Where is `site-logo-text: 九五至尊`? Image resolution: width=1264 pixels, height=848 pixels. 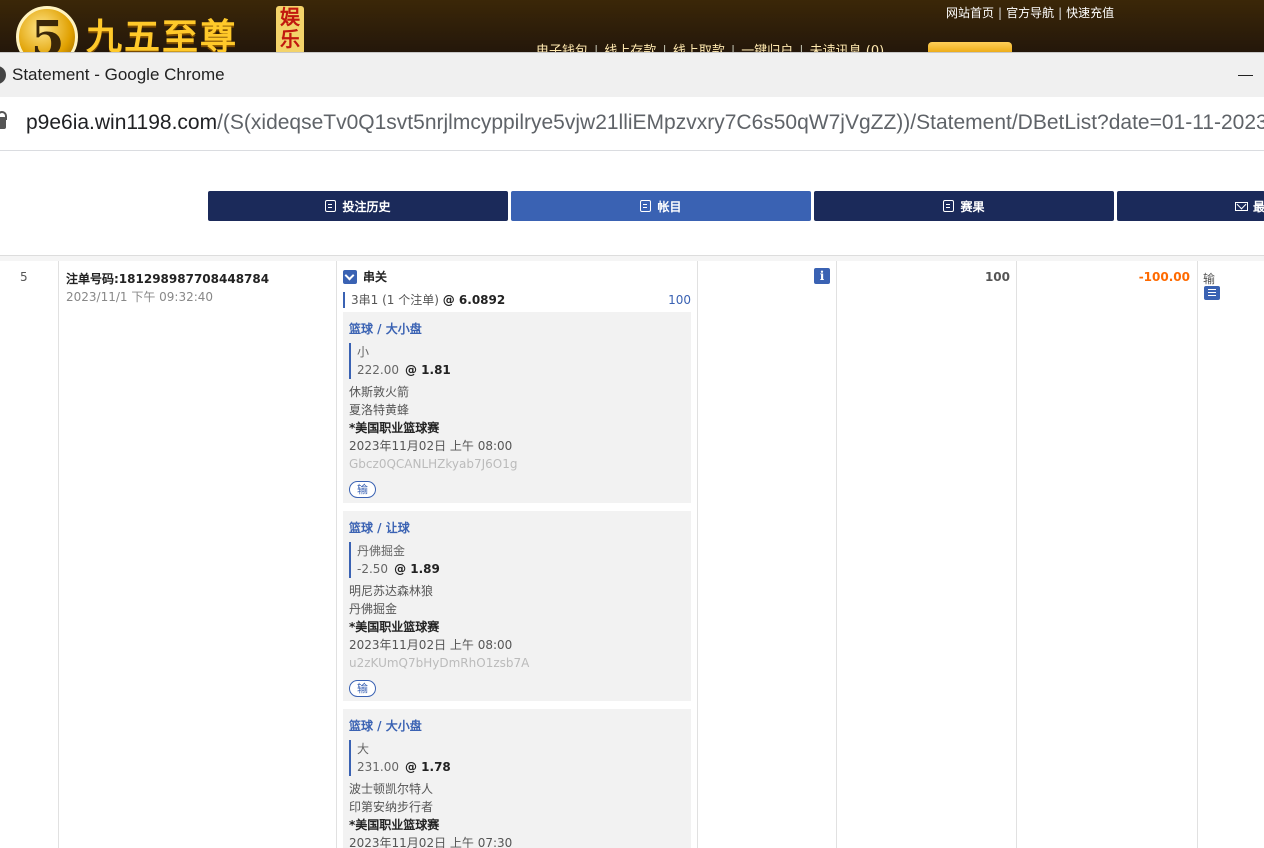 site-logo-text: 九五至尊 is located at coordinates (162, 34).